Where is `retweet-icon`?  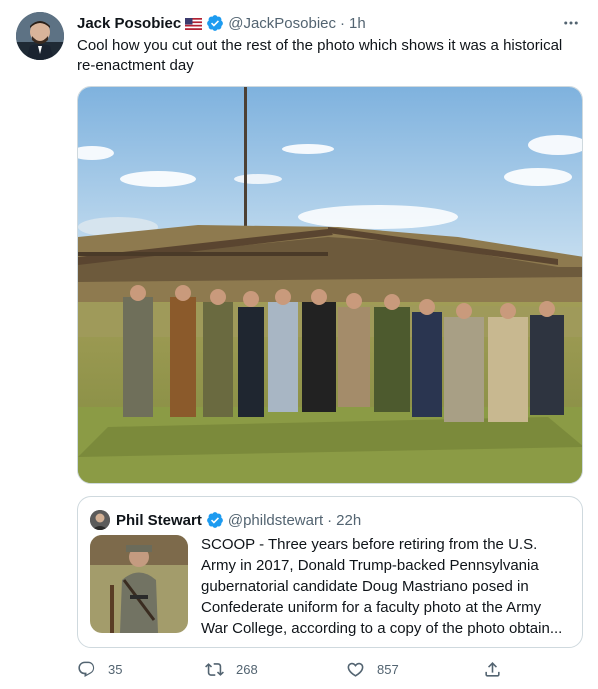 retweet-icon is located at coordinates (214, 669).